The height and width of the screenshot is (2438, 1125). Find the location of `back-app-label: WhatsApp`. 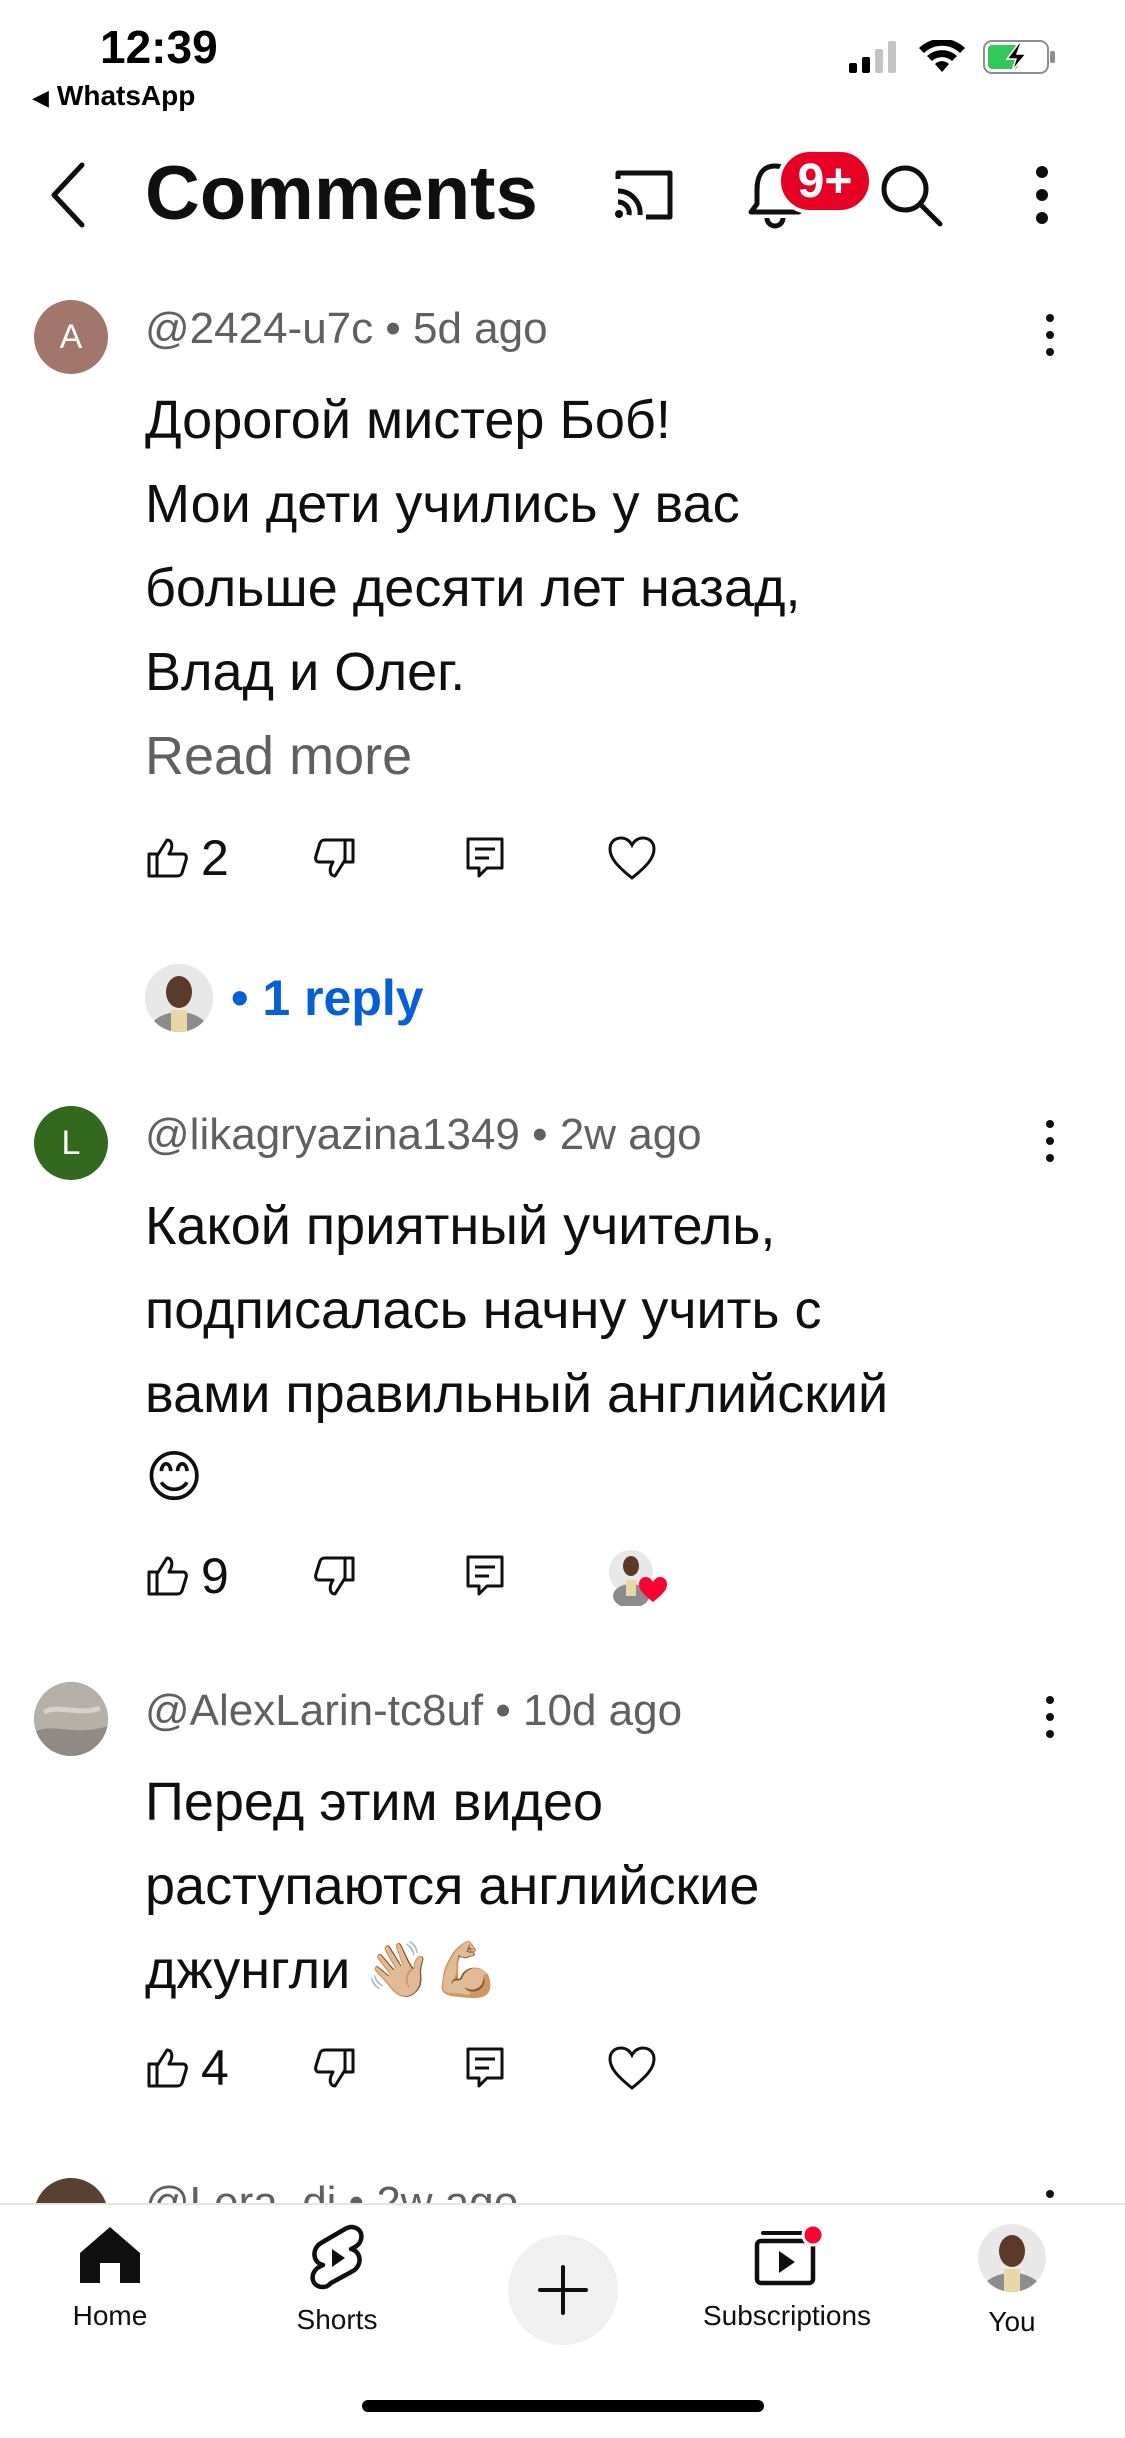

back-app-label: WhatsApp is located at coordinates (126, 95).